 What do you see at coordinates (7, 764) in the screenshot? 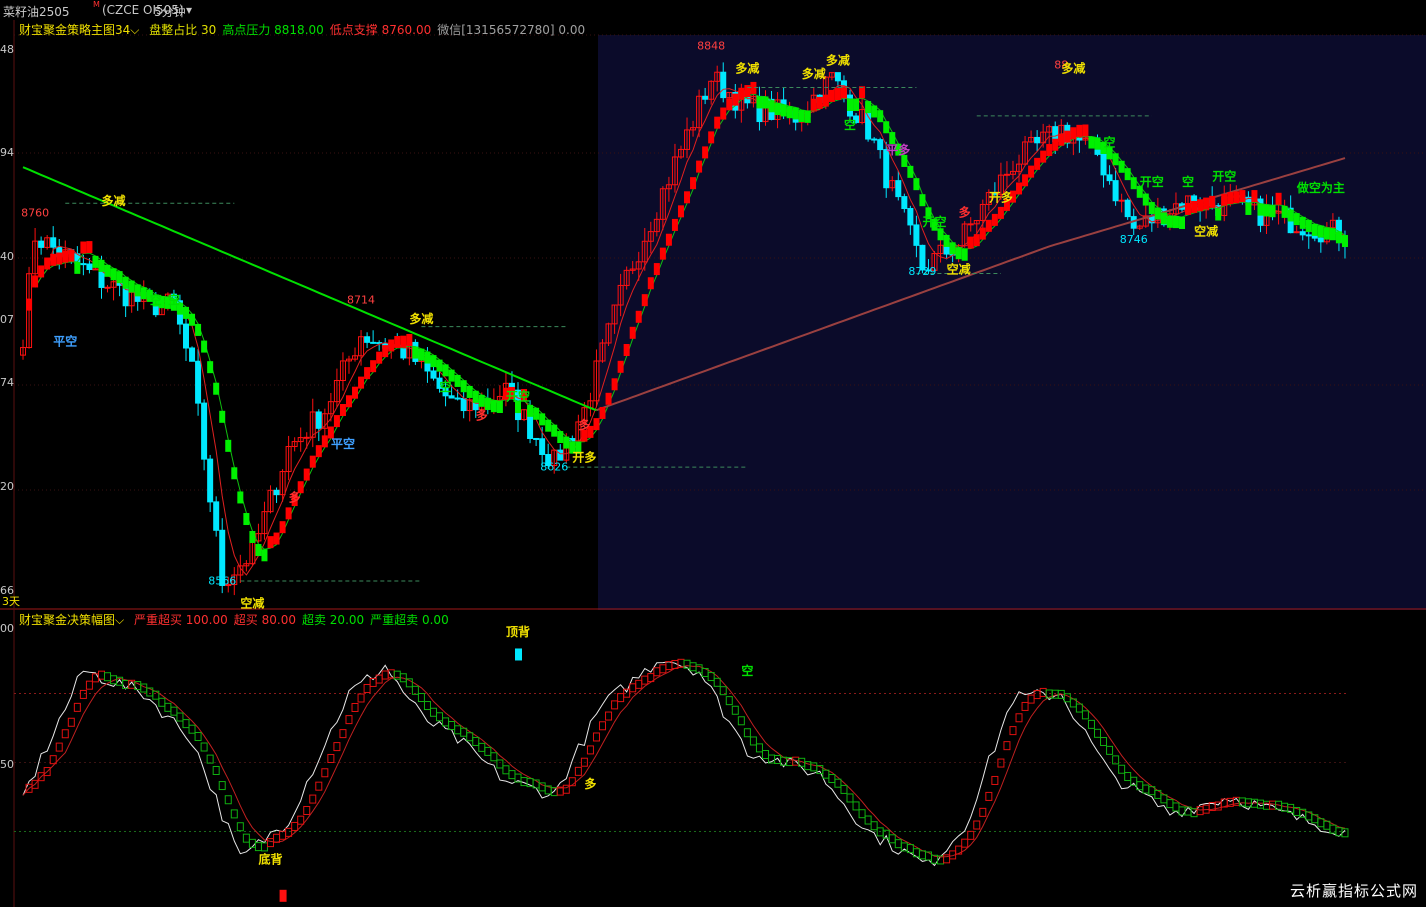
I see `y-tick-label: 50` at bounding box center [7, 764].